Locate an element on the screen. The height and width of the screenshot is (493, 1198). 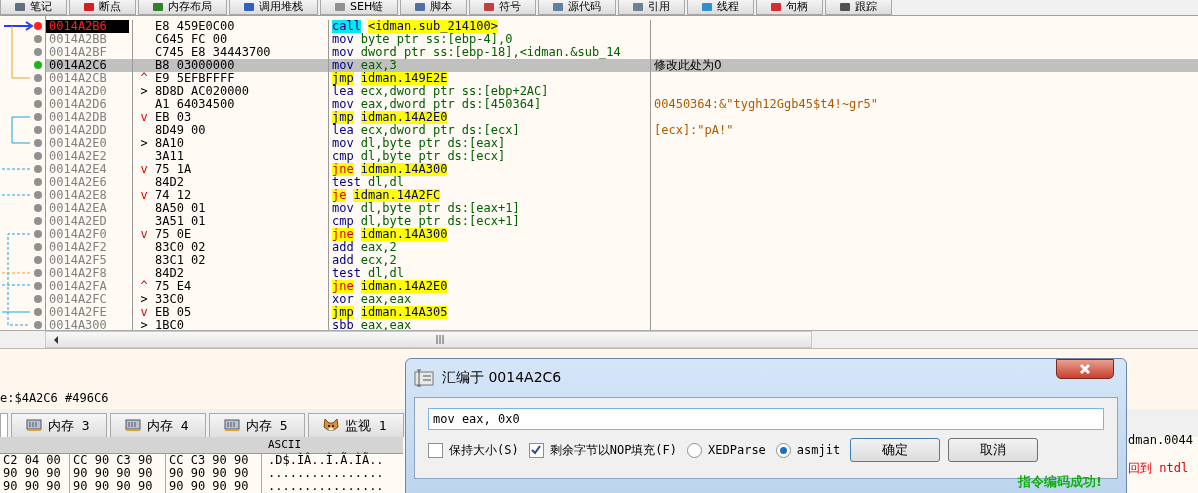
memory-tab: 内存 5 is located at coordinates (257, 425).